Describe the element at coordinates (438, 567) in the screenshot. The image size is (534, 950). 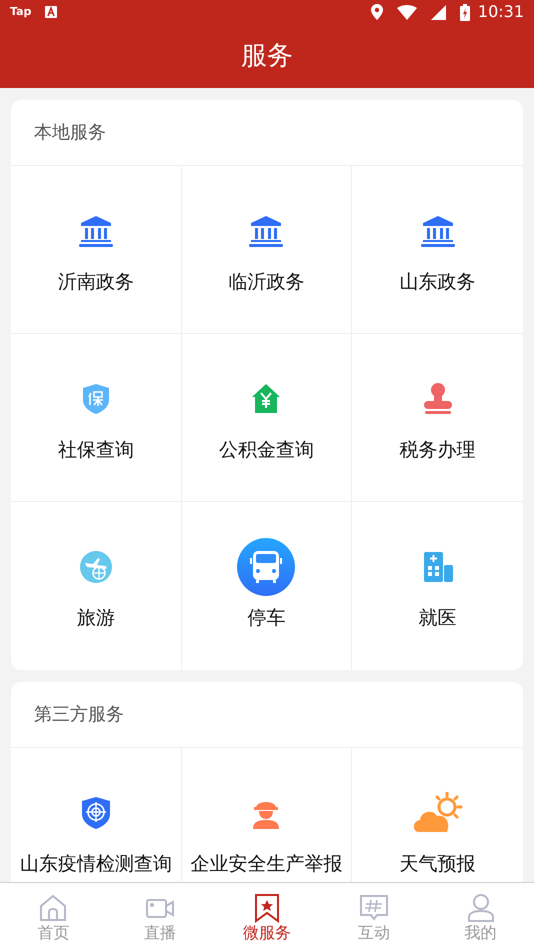
I see `hospital-icon` at that location.